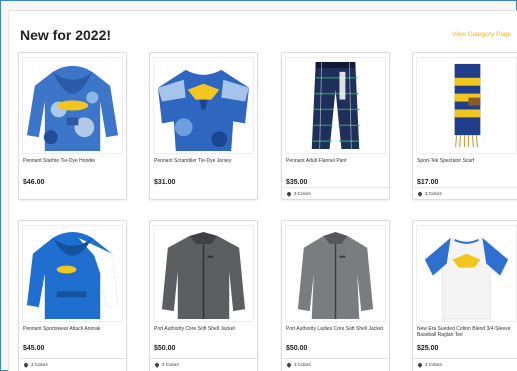  I want to click on raglan-tee-image, so click(466, 278).